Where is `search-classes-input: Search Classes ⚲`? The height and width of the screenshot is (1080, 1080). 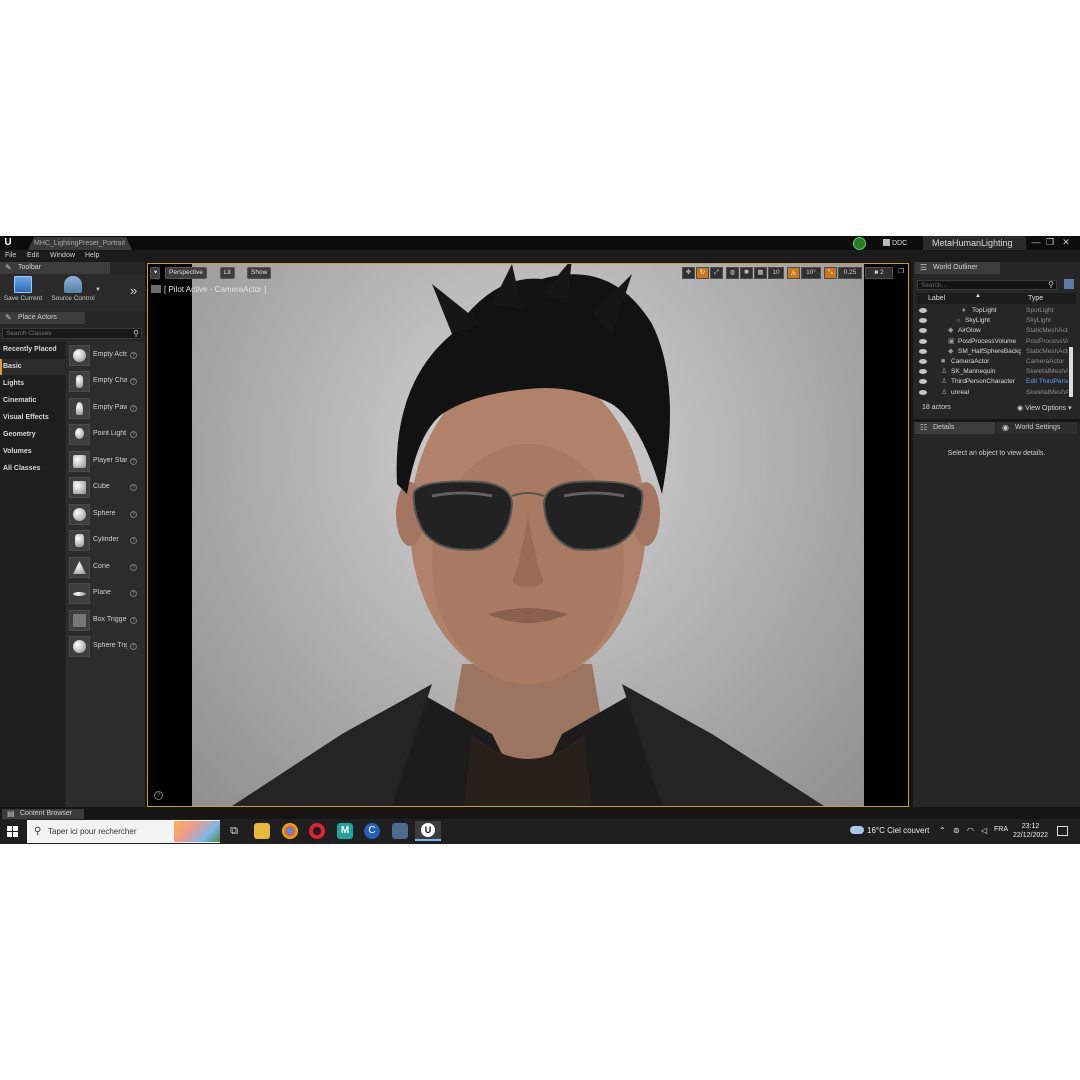 search-classes-input: Search Classes ⚲ is located at coordinates (72, 333).